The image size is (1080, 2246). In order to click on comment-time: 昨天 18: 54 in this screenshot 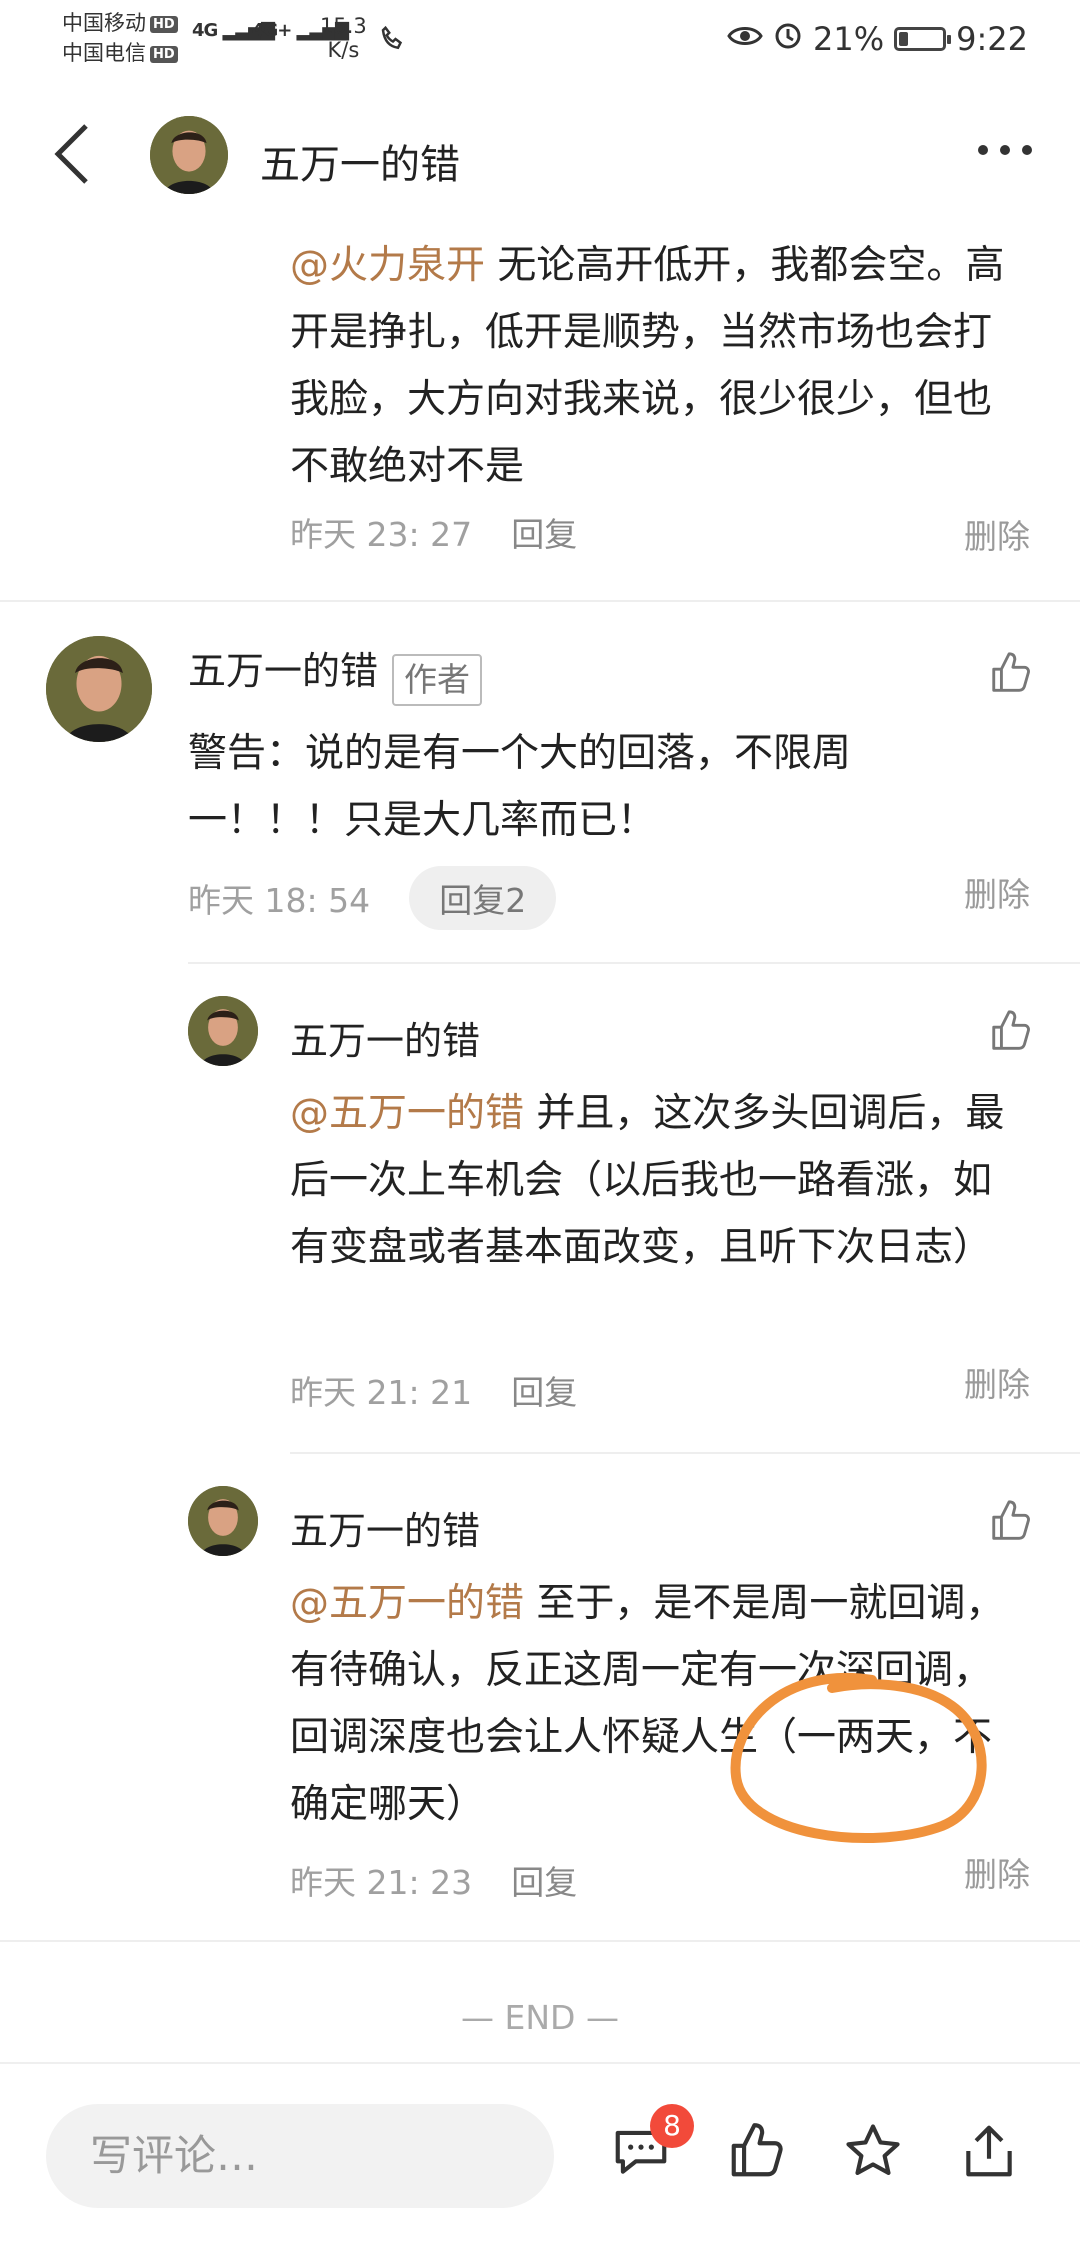, I will do `click(279, 900)`.